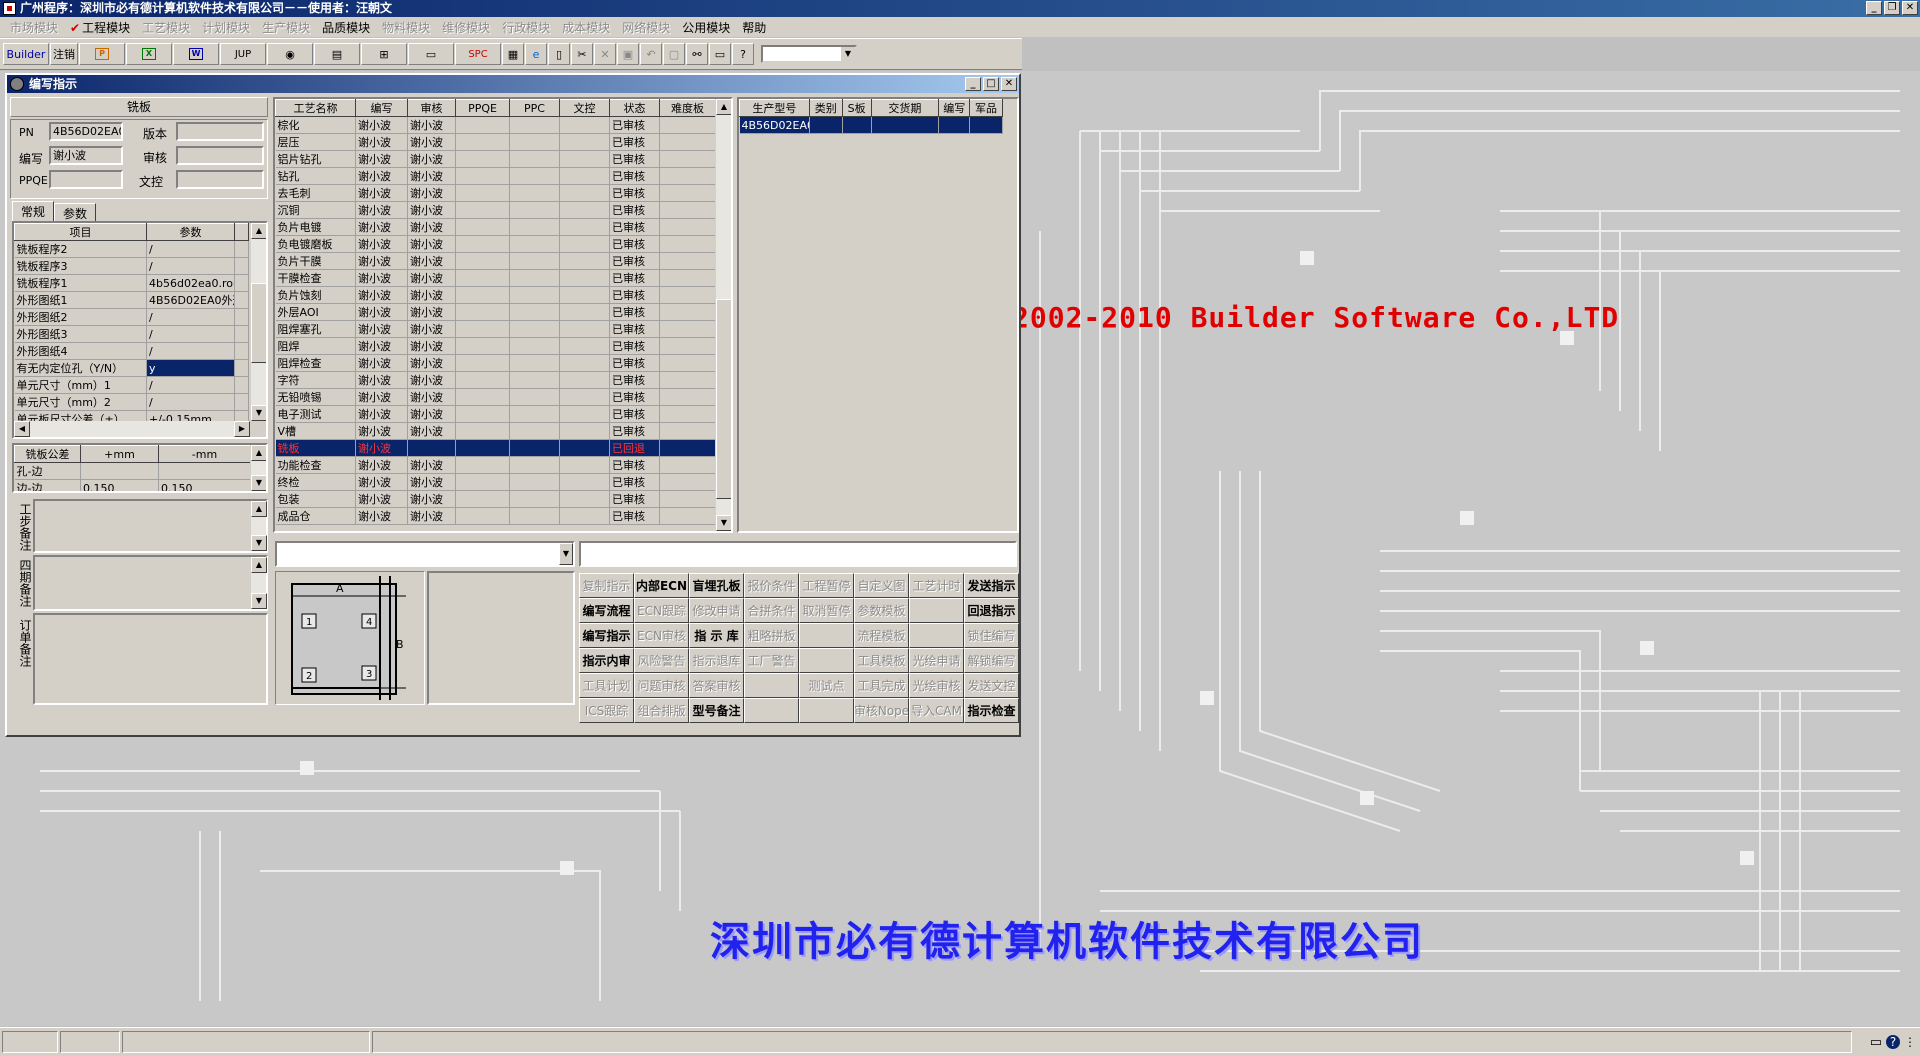  What do you see at coordinates (720, 54) in the screenshot?
I see `print-button: ▭` at bounding box center [720, 54].